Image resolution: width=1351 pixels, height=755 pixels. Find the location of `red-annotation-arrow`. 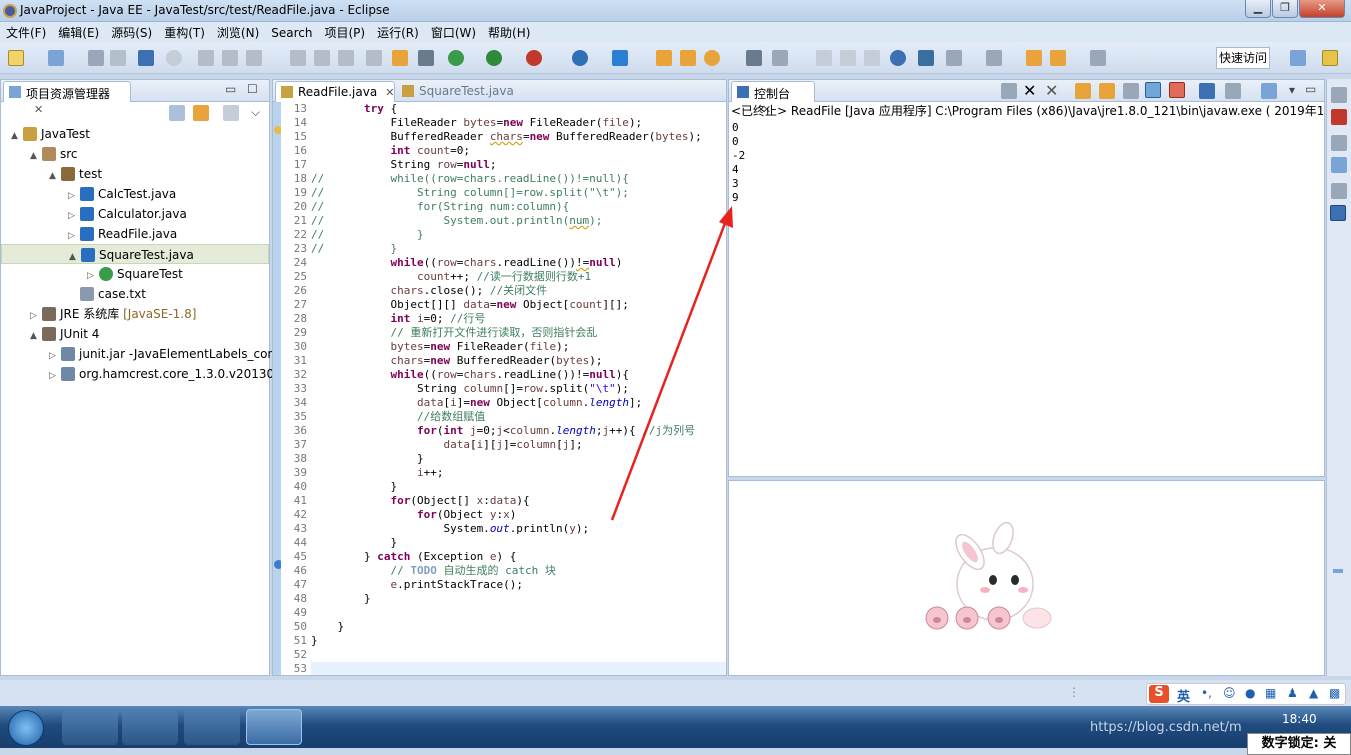

red-annotation-arrow is located at coordinates (671, 363).